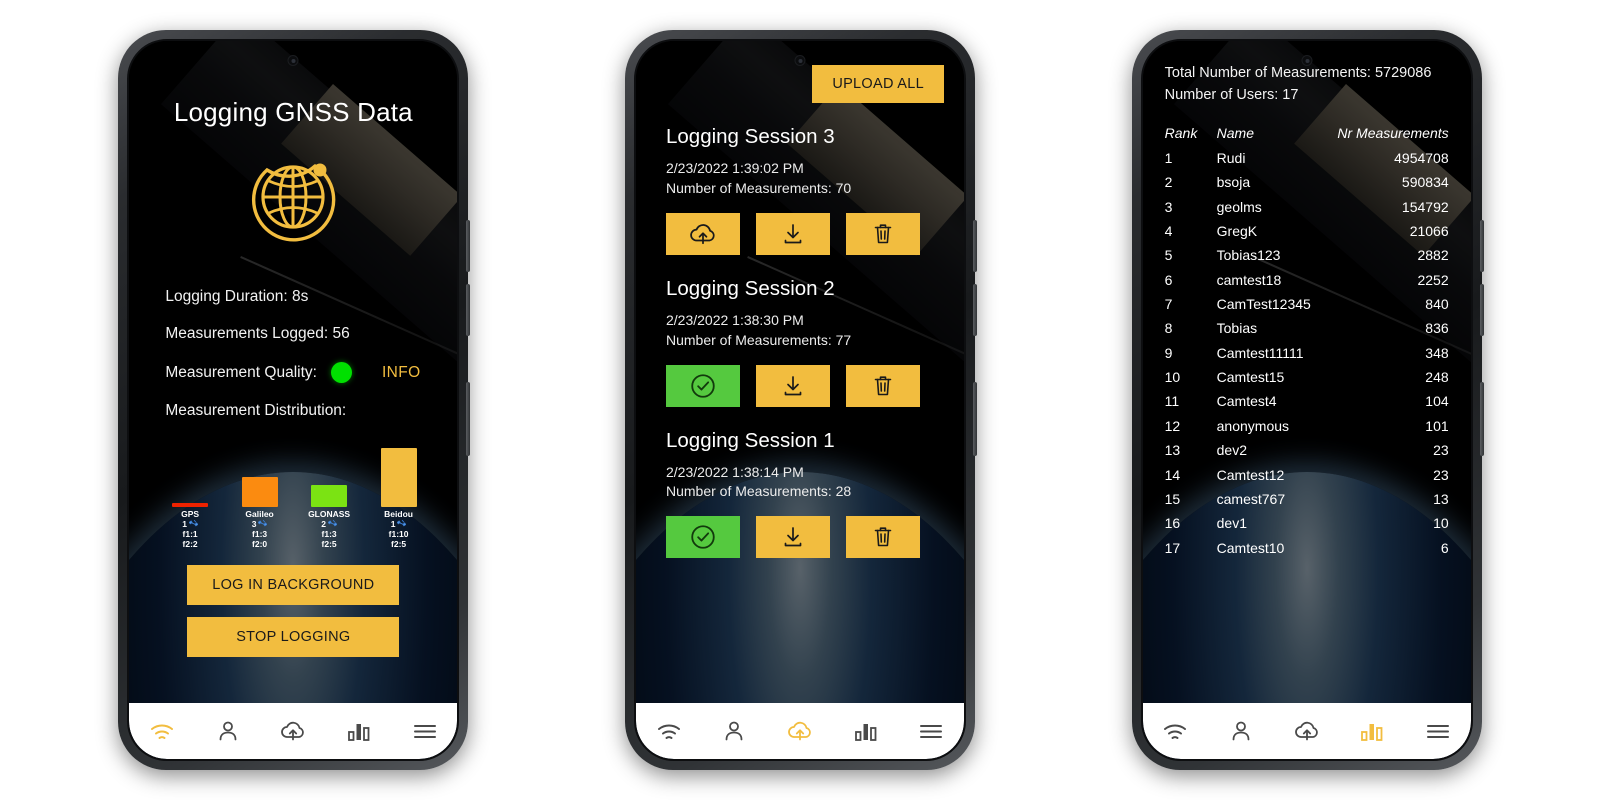 The height and width of the screenshot is (800, 1600). What do you see at coordinates (399, 543) in the screenshot?
I see `frequency-f2-label: f2:5` at bounding box center [399, 543].